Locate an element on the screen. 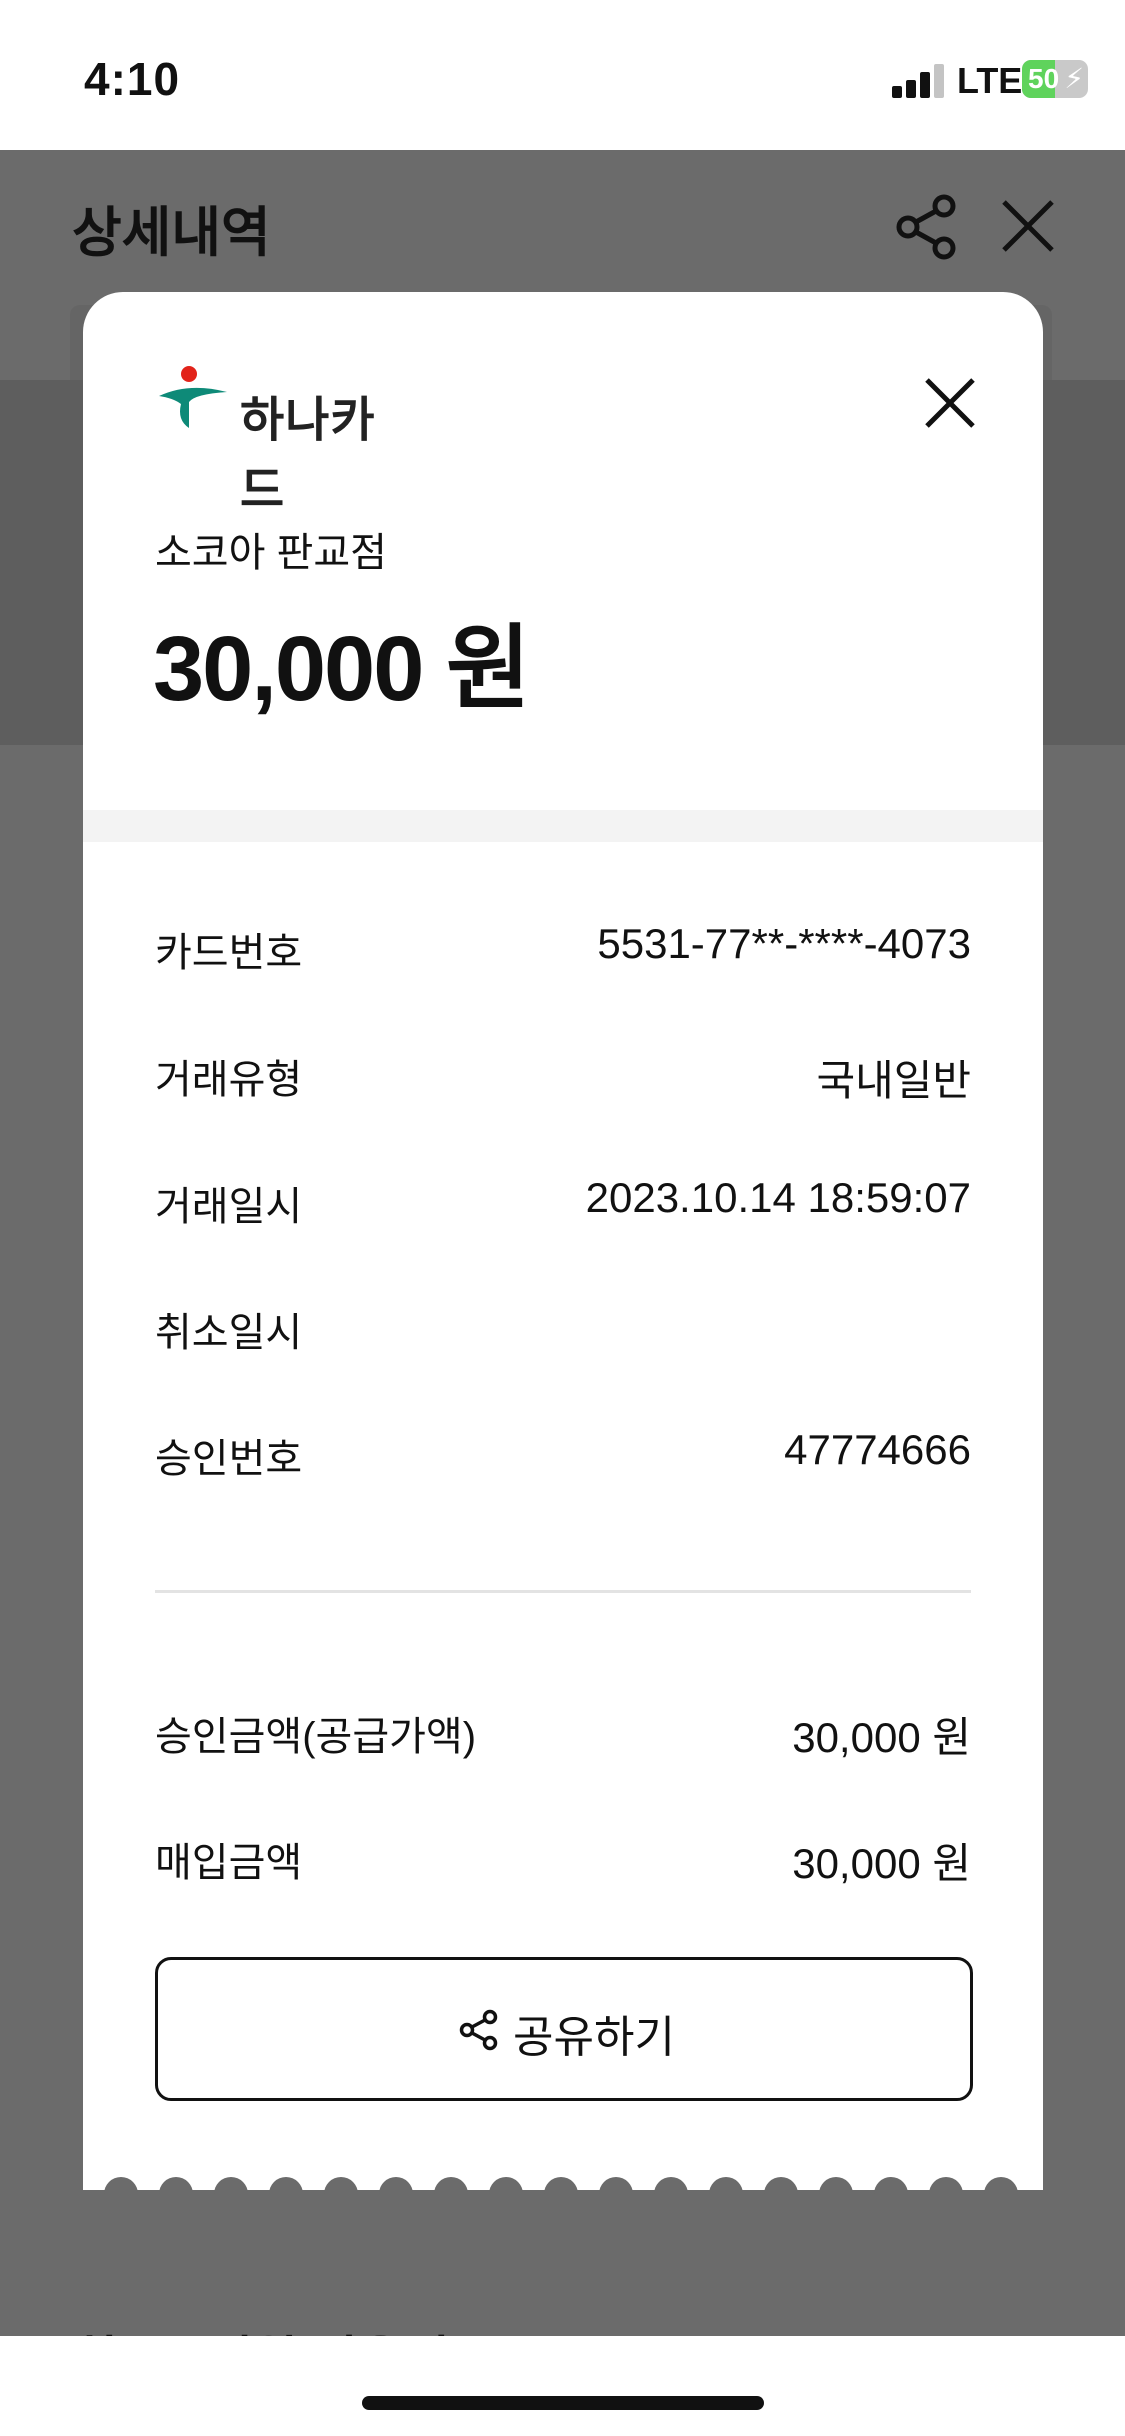 The width and height of the screenshot is (1125, 2436). amount-row-purchase: 매입금액 30,000 원 is located at coordinates (563, 1860).